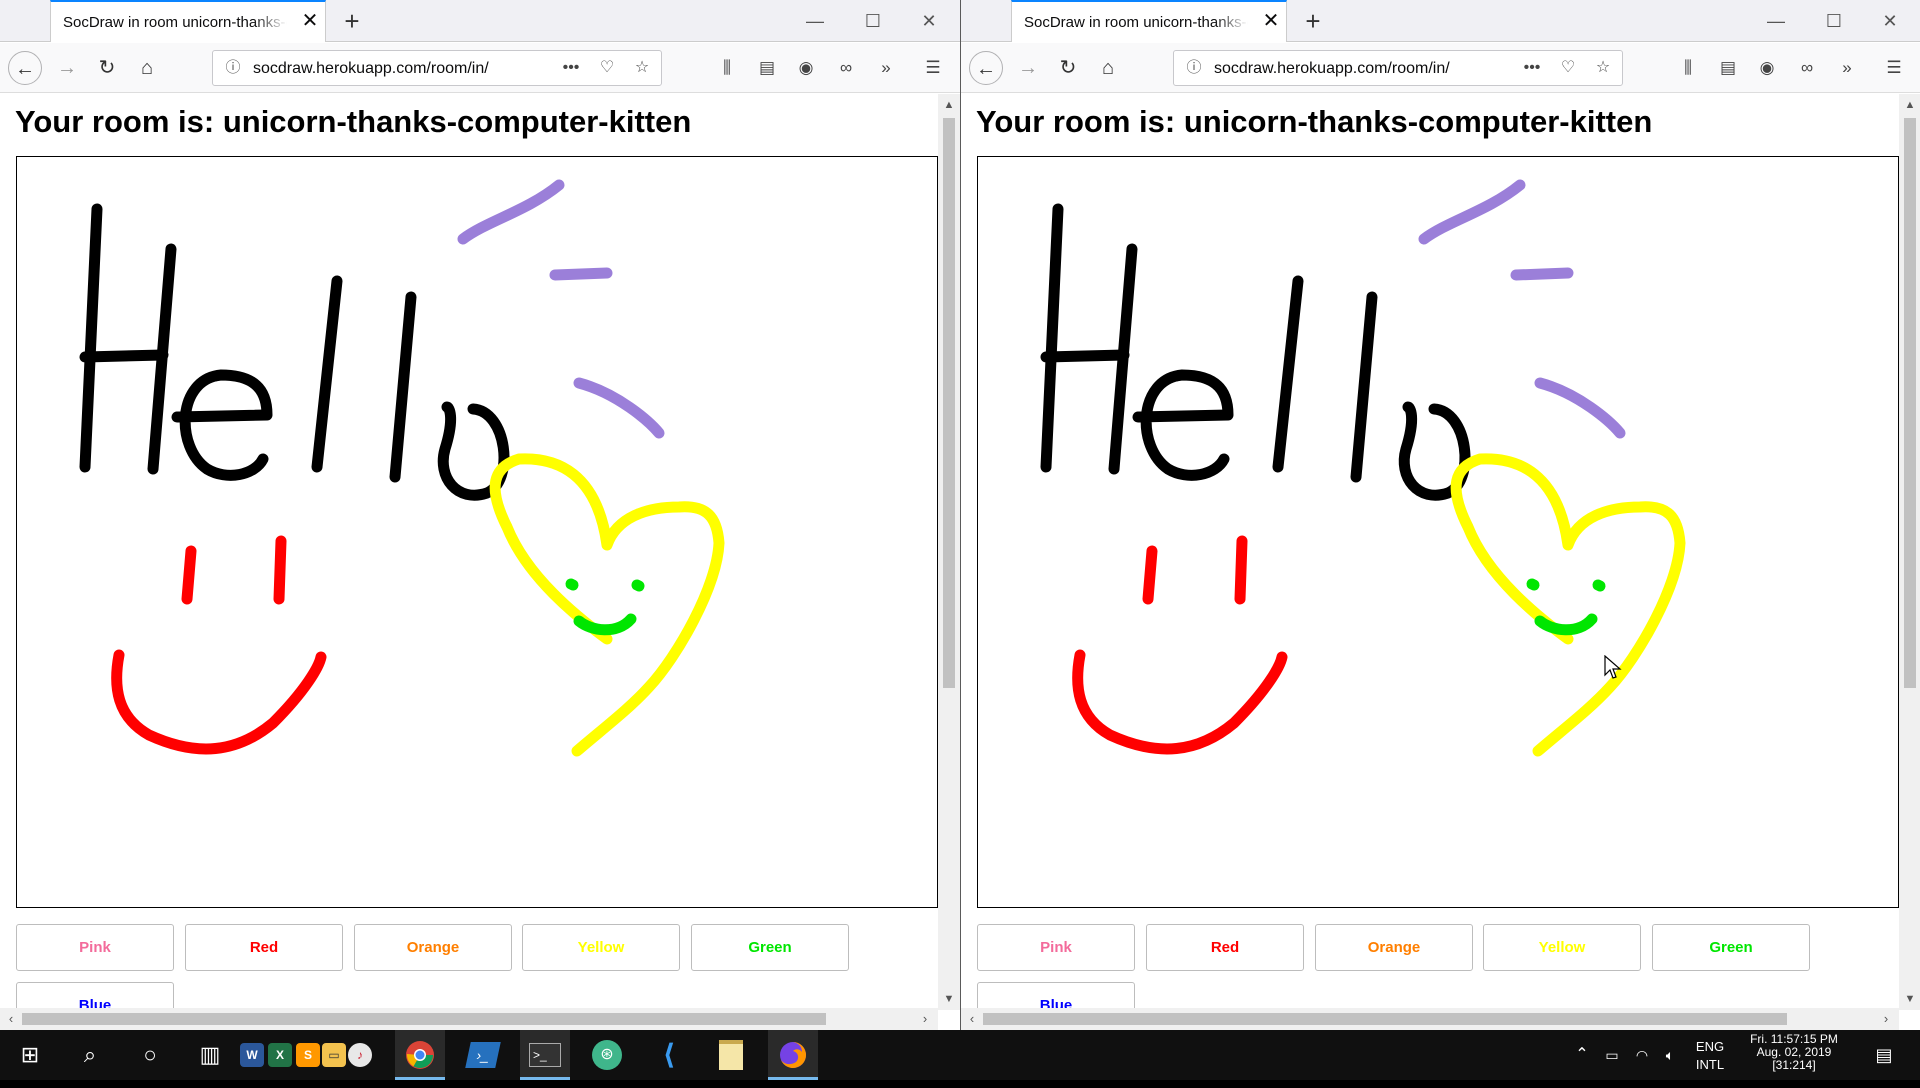 Image resolution: width=1920 pixels, height=1088 pixels. What do you see at coordinates (90, 1055) in the screenshot?
I see `search-icon: ⌕` at bounding box center [90, 1055].